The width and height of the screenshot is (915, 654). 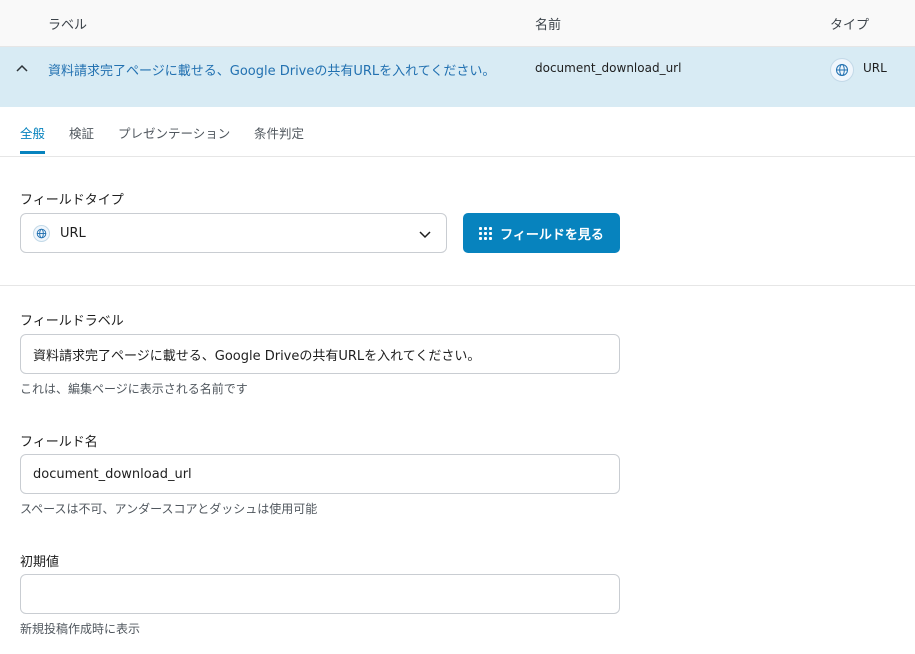 What do you see at coordinates (68, 25) in the screenshot?
I see `header-label: ラベル` at bounding box center [68, 25].